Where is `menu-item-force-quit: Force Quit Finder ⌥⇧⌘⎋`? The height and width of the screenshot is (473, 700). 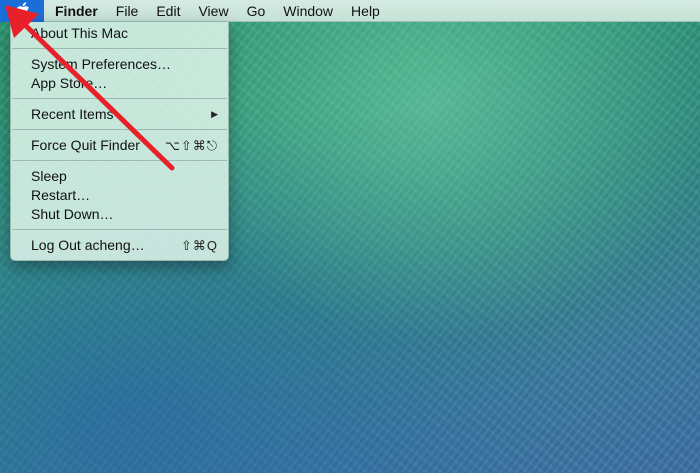 menu-item-force-quit: Force Quit Finder ⌥⇧⌘⎋ is located at coordinates (119, 145).